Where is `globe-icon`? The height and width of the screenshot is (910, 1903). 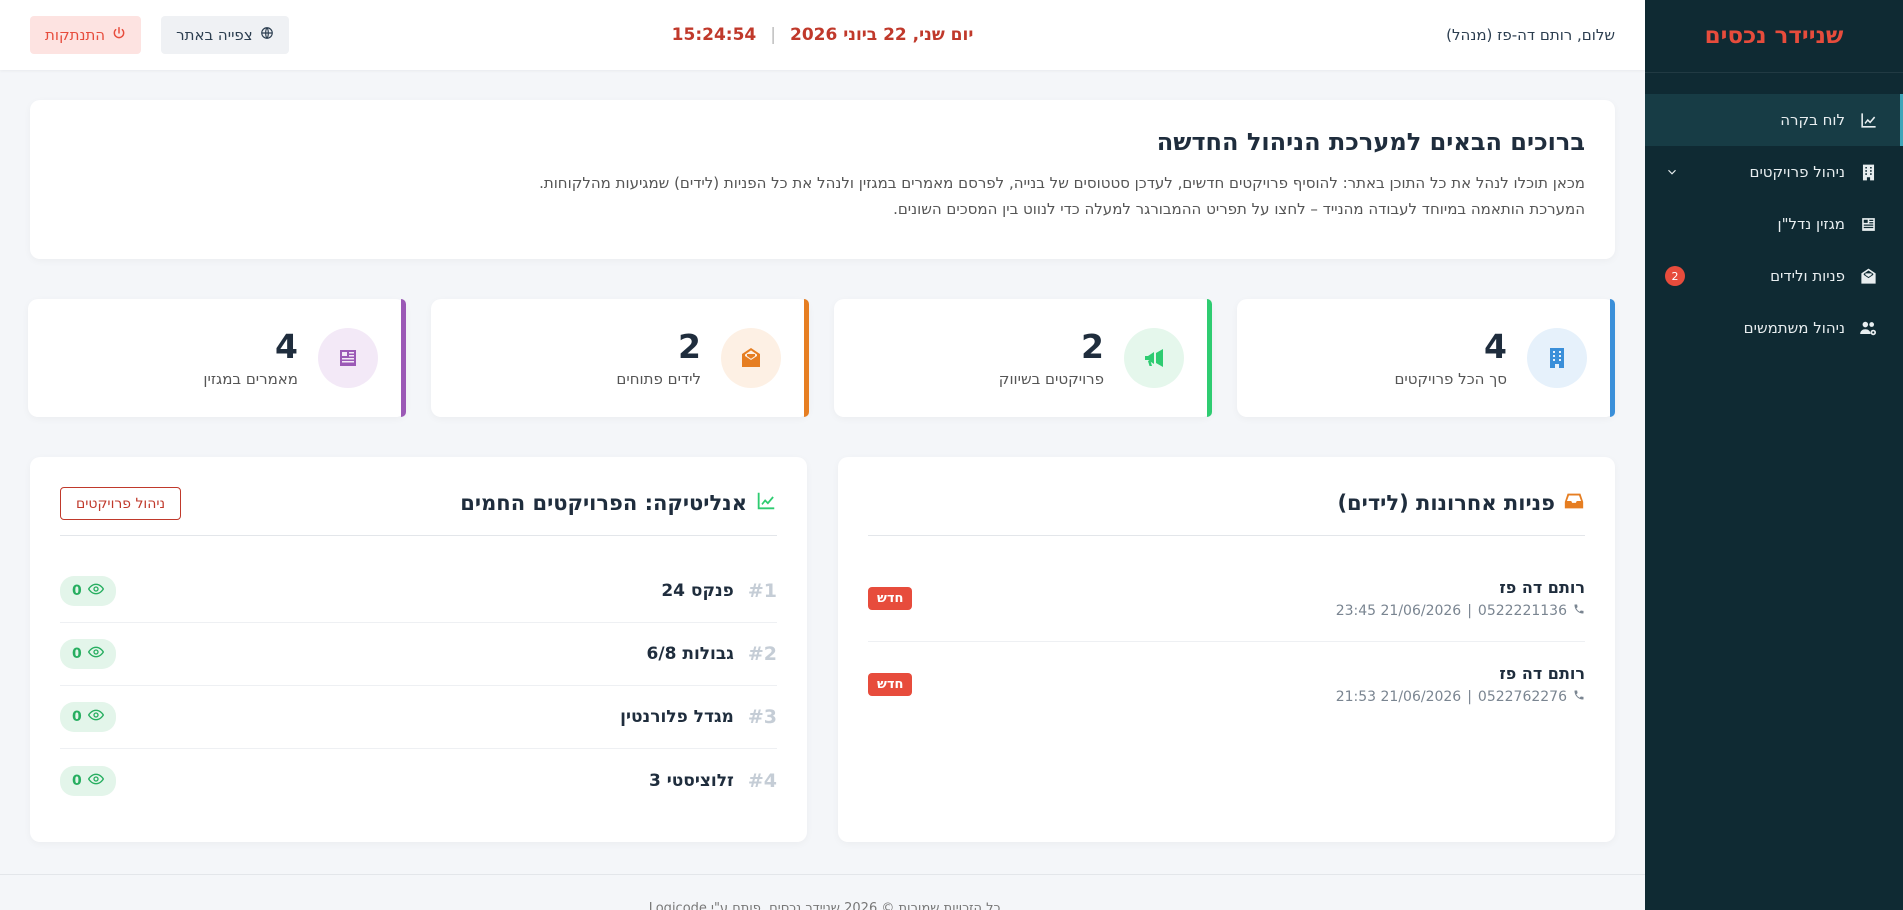
globe-icon is located at coordinates (267, 35).